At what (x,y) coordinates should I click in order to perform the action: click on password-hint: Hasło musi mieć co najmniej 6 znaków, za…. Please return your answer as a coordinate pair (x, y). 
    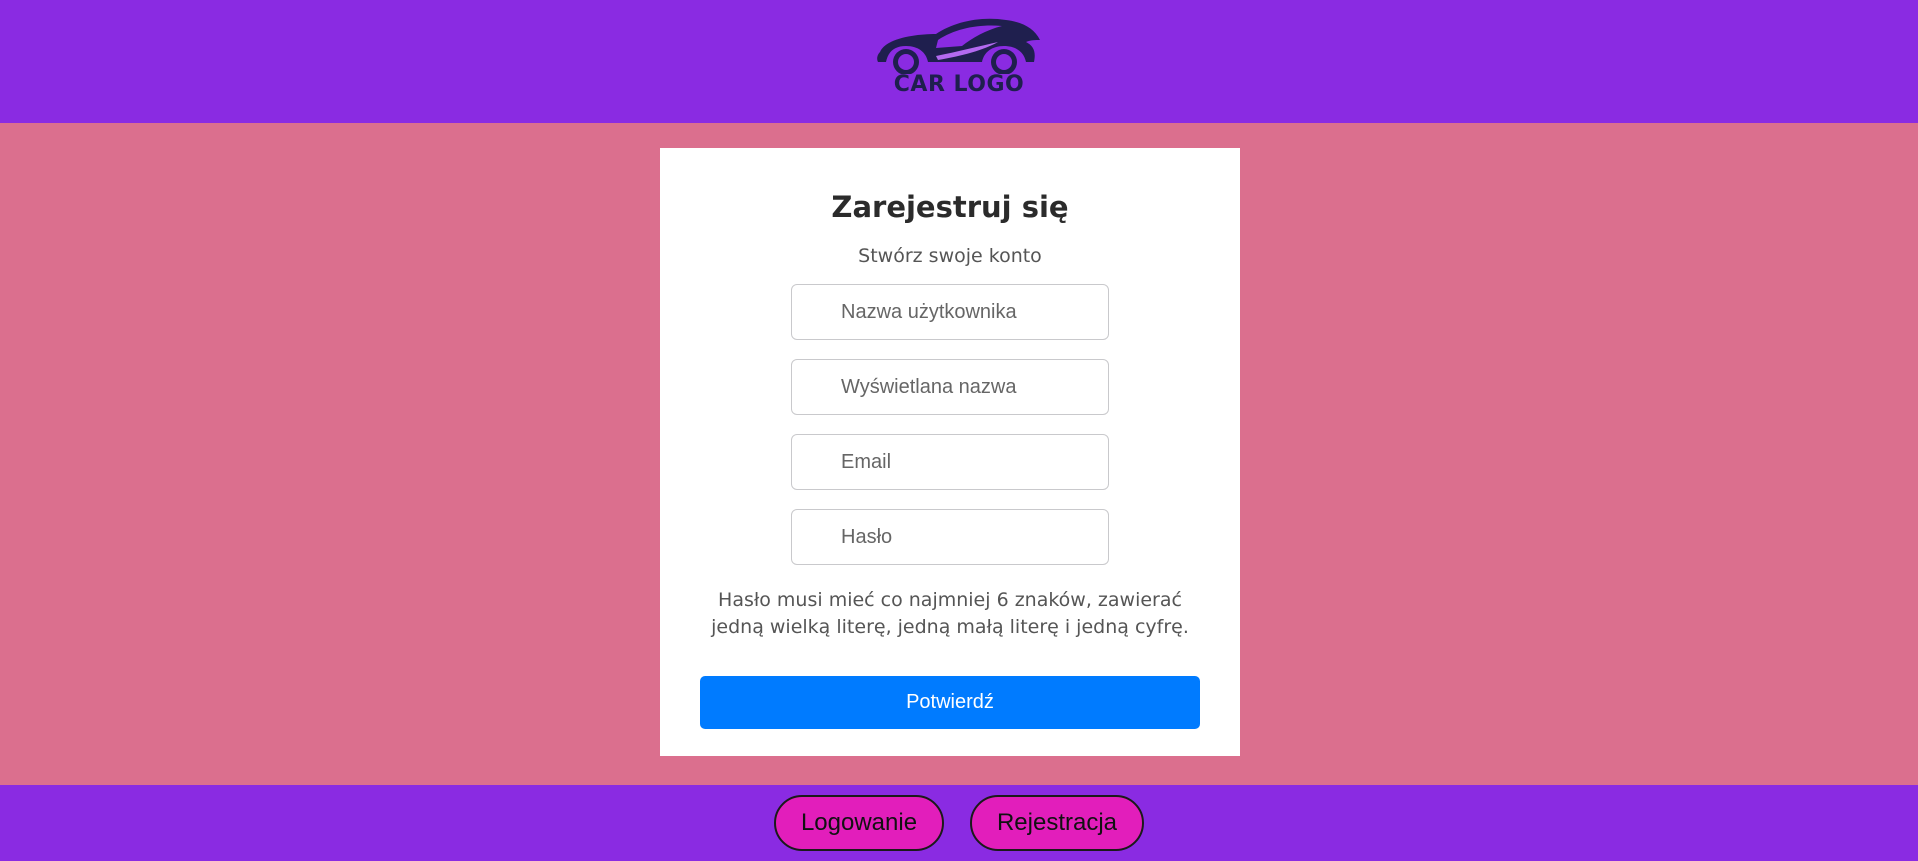
    Looking at the image, I should click on (950, 613).